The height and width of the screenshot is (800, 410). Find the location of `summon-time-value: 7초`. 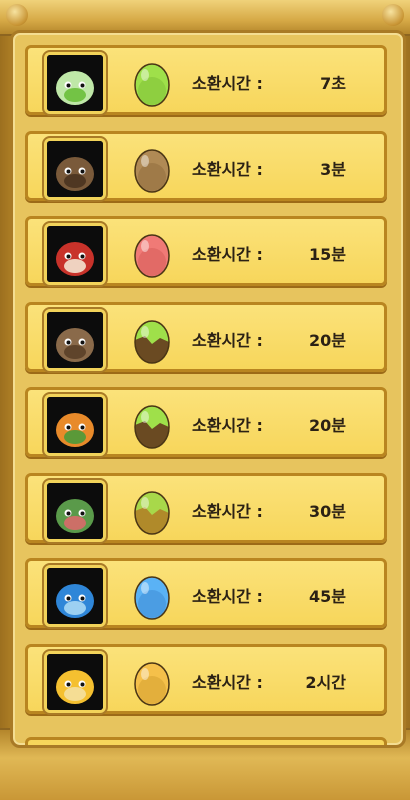

summon-time-value: 7초 is located at coordinates (333, 83).